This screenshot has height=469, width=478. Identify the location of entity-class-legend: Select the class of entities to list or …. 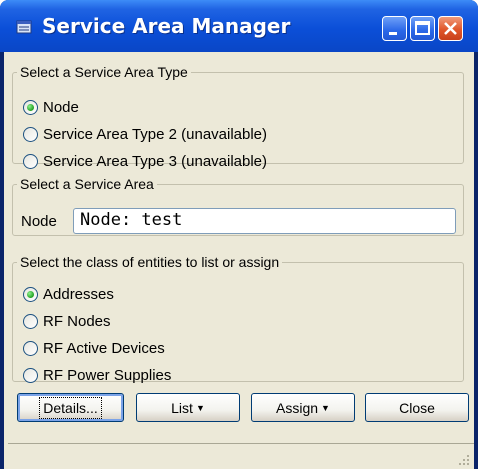
(150, 262).